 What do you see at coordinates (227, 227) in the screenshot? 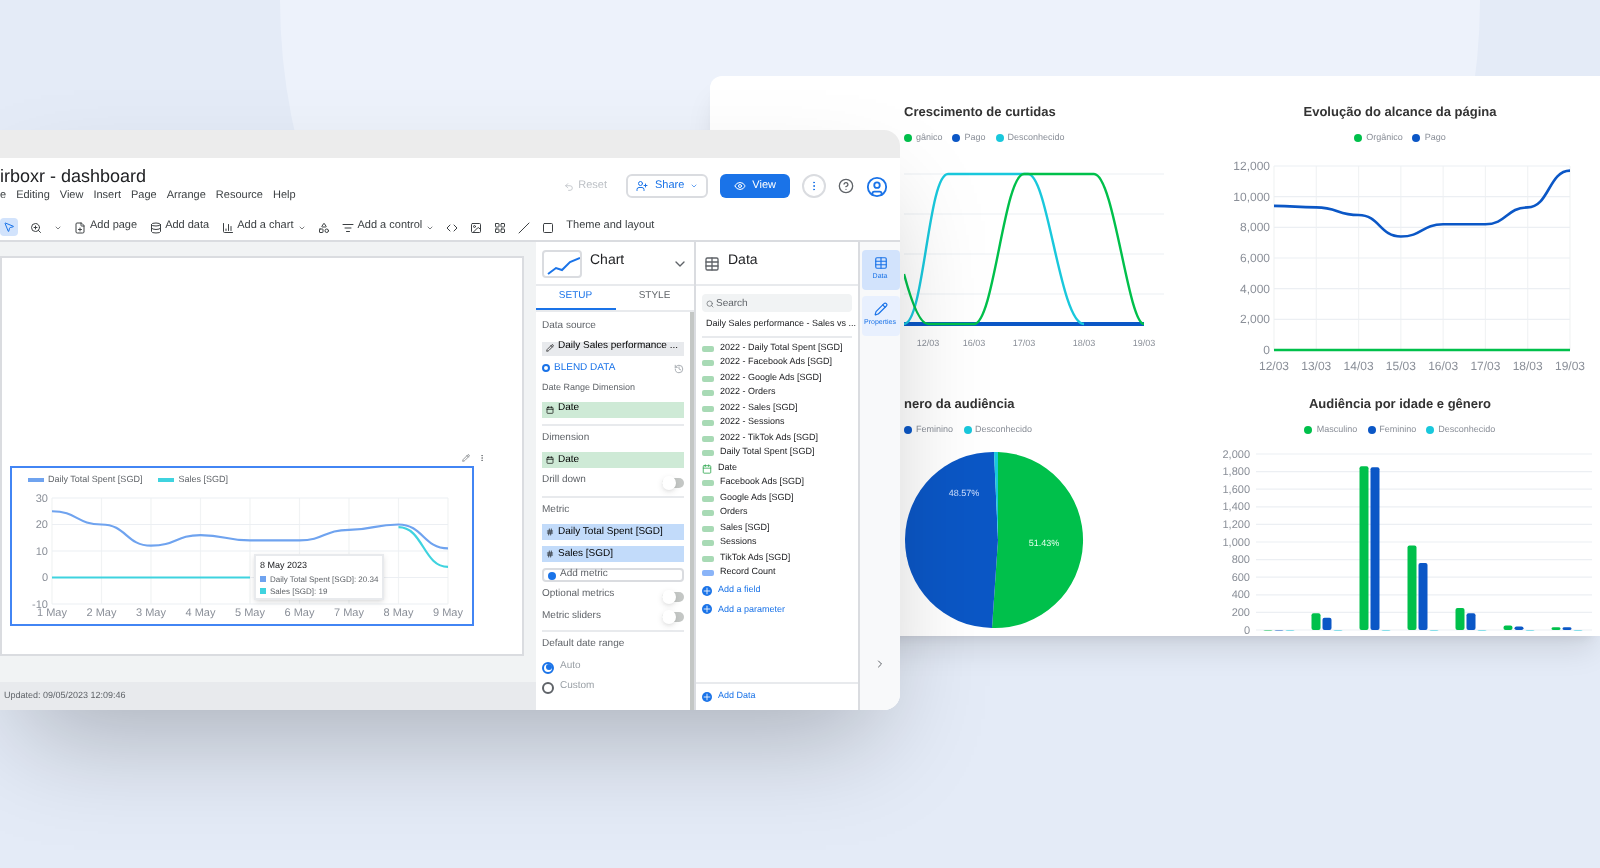
I see `bar-chart-icon` at bounding box center [227, 227].